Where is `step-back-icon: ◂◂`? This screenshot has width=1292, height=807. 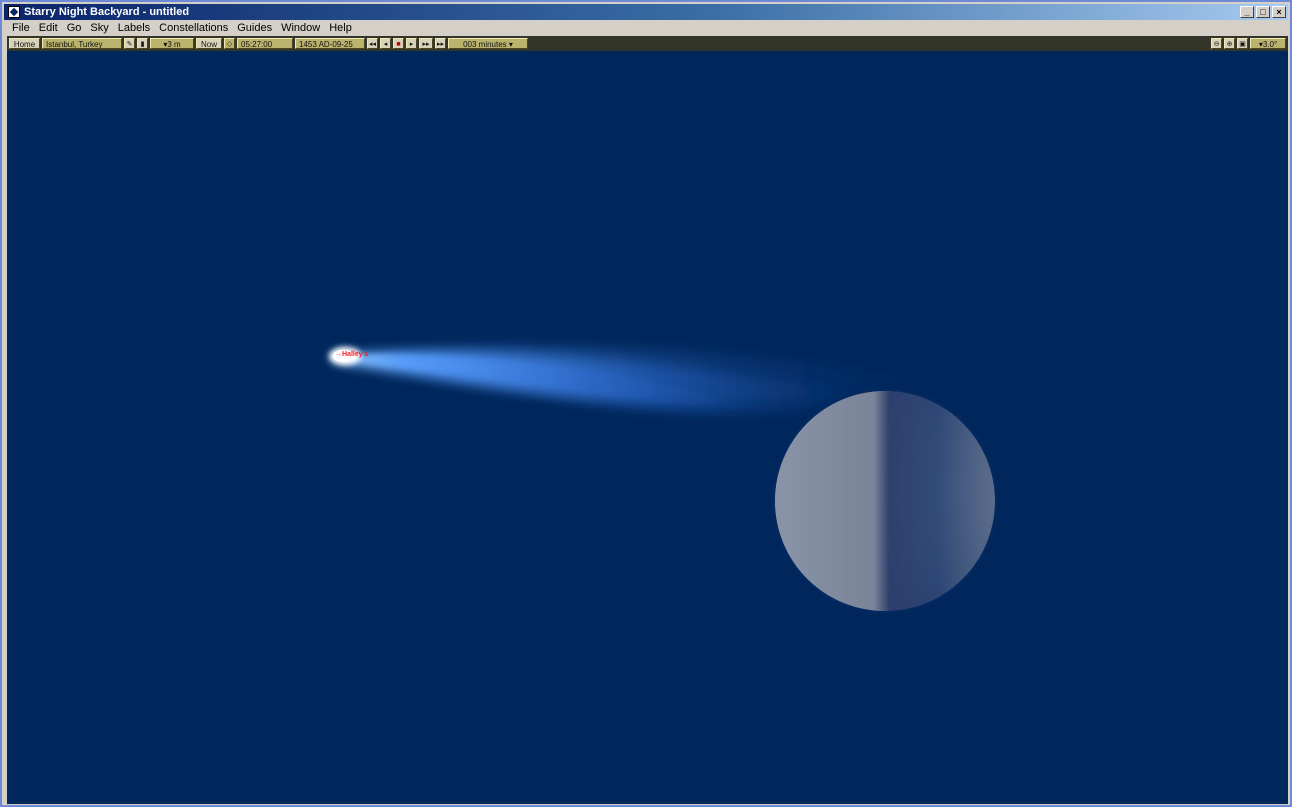
step-back-icon: ◂◂ is located at coordinates (372, 43).